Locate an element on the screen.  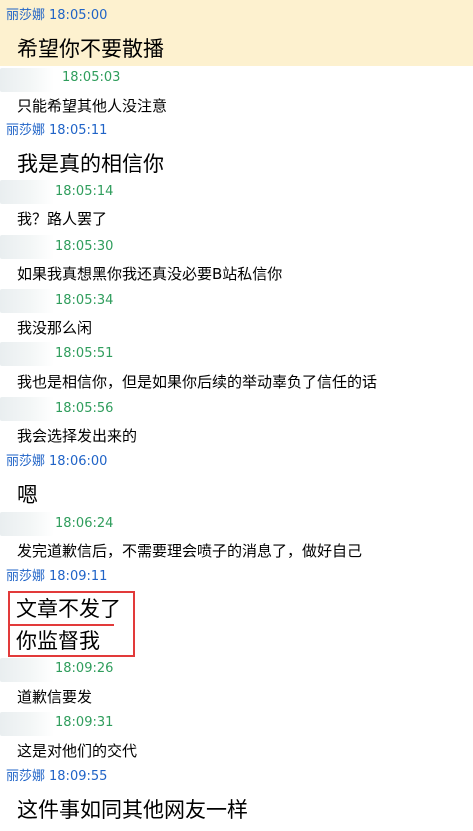
message-header: 丽莎娜 18:05:11 is located at coordinates (56, 131).